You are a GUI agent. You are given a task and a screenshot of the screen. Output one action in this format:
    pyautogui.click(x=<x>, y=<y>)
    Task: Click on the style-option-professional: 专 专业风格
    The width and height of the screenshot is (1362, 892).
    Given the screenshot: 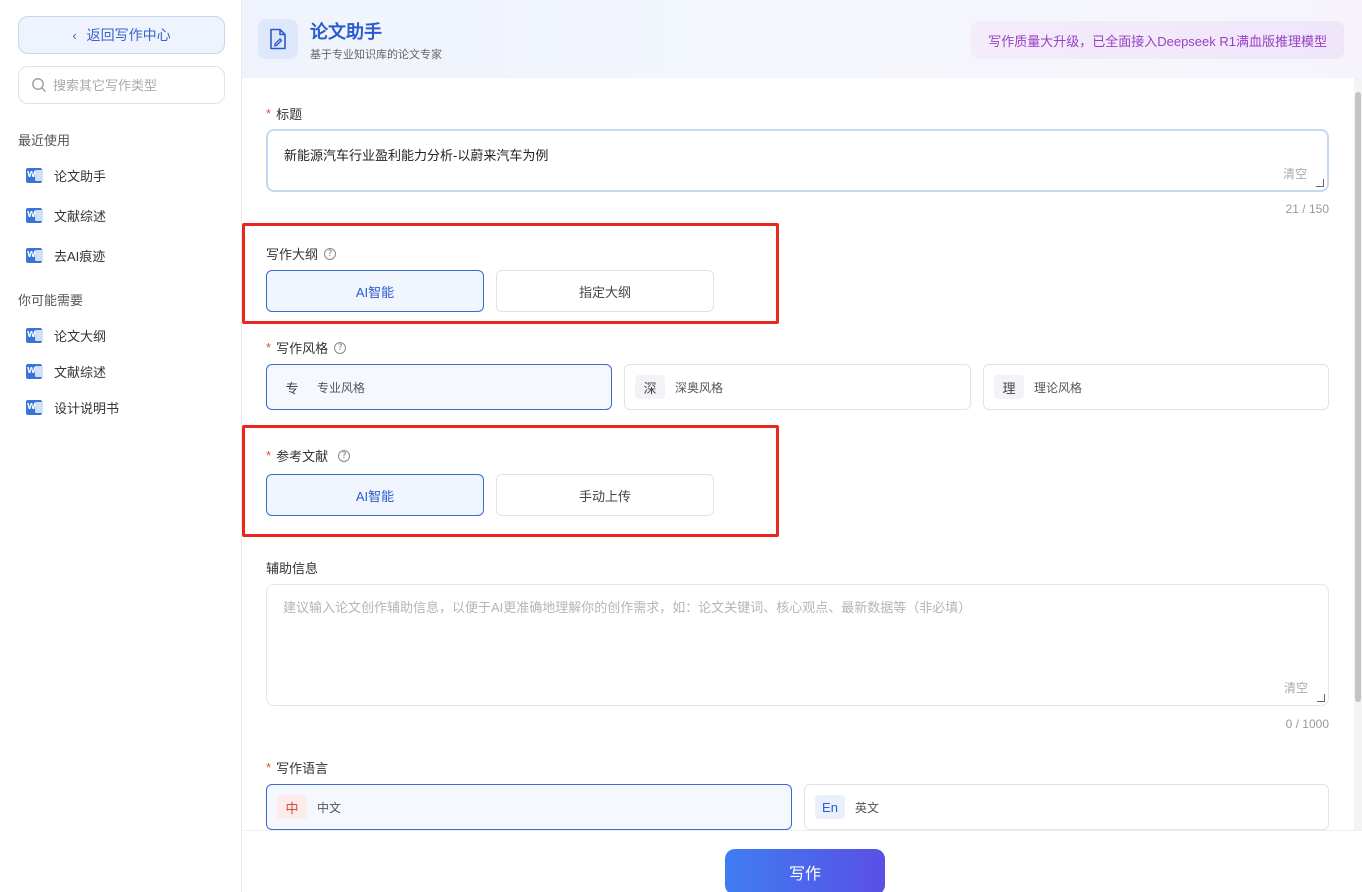 What is the action you would take?
    pyautogui.click(x=439, y=387)
    